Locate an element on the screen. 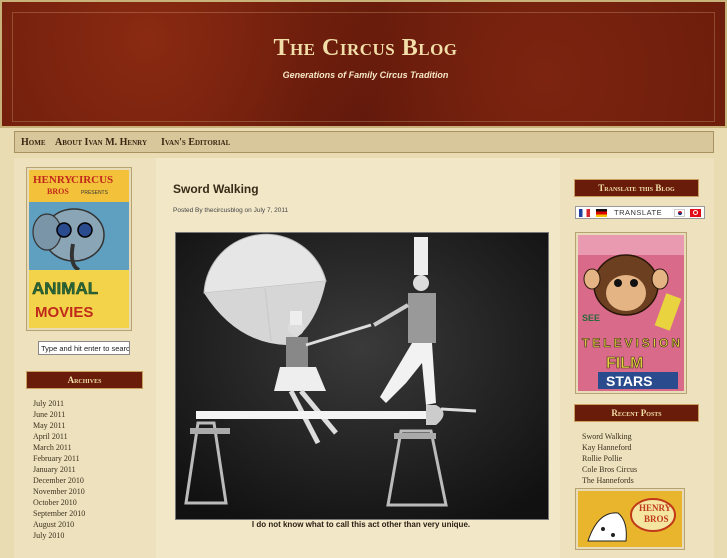 Image resolution: width=727 pixels, height=558 pixels. poster-word-presents: PRESENTS is located at coordinates (95, 193).